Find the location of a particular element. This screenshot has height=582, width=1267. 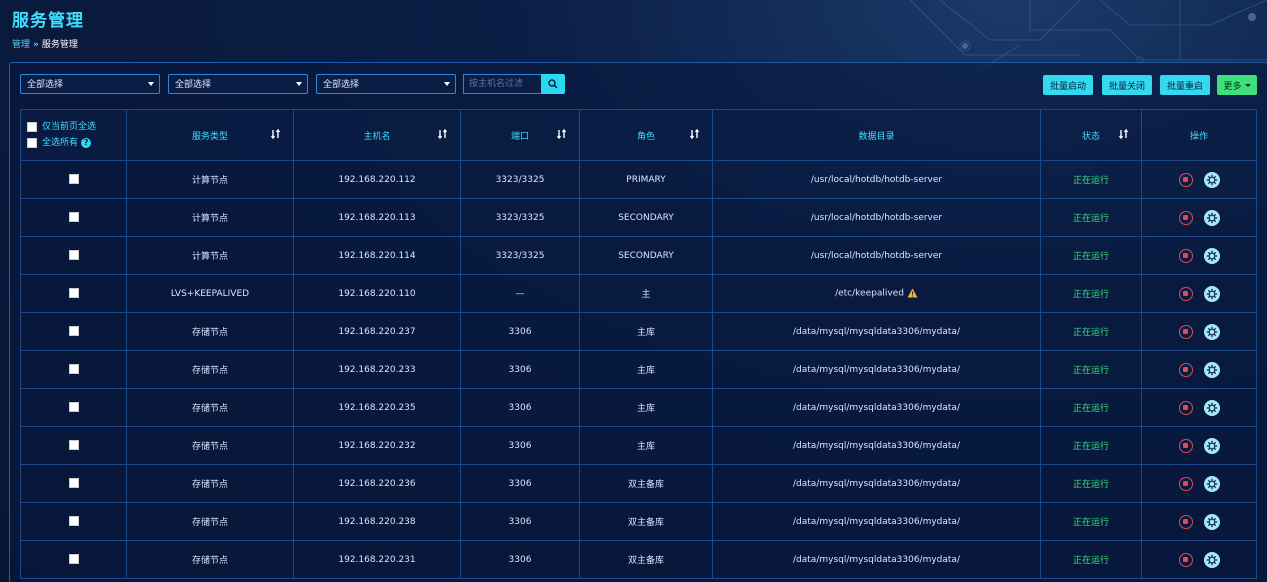

column-hostname: 主机名 is located at coordinates (377, 135).